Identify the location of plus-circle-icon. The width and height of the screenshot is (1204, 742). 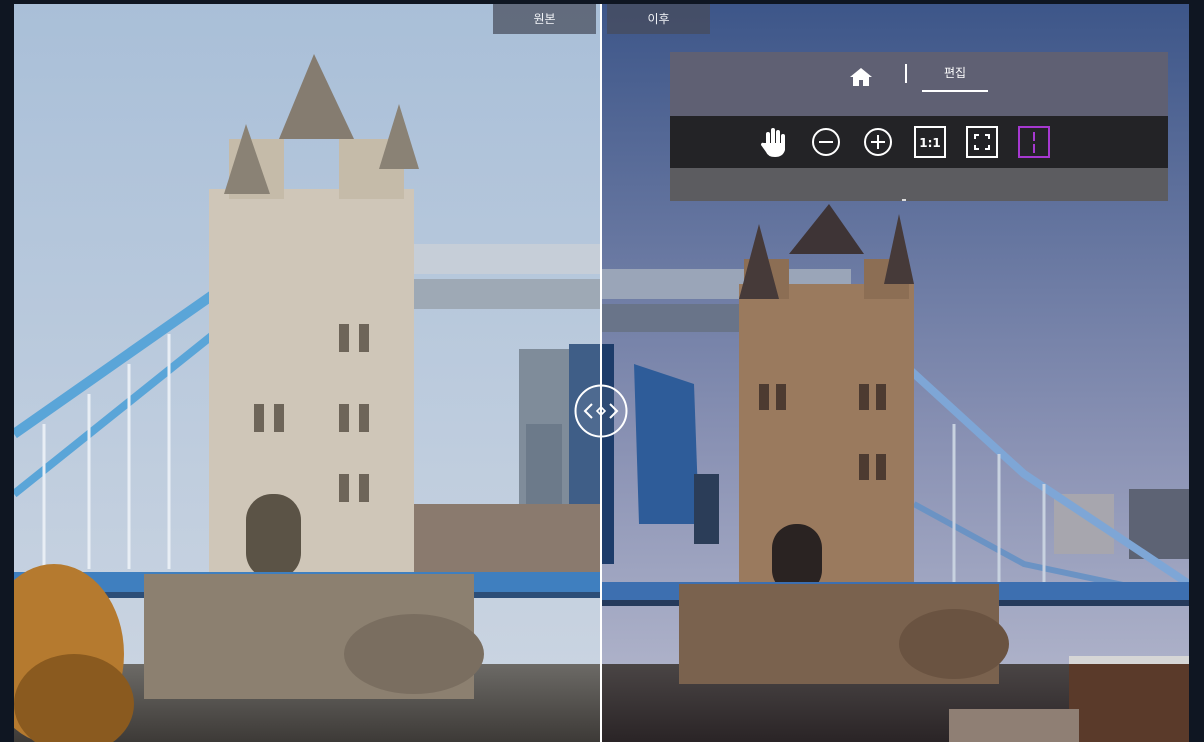
(878, 142).